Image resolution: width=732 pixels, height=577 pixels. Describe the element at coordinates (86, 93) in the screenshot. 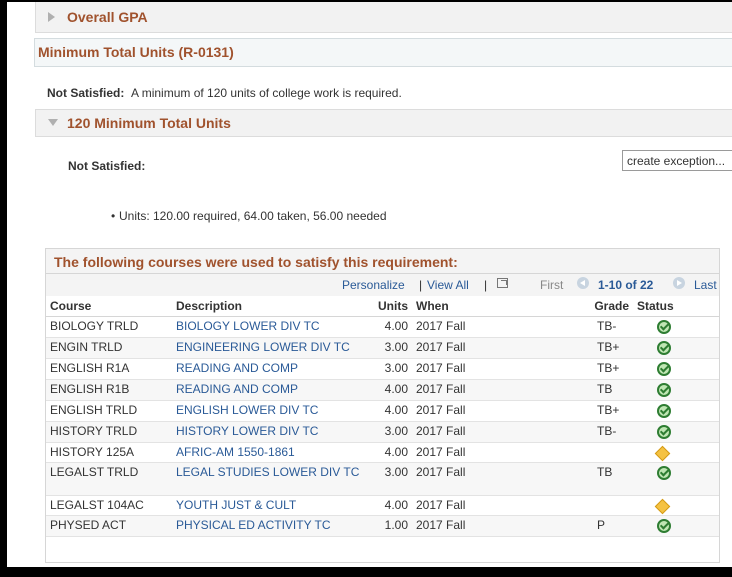

I see `requirement-status-label: Not Satisfied:` at that location.